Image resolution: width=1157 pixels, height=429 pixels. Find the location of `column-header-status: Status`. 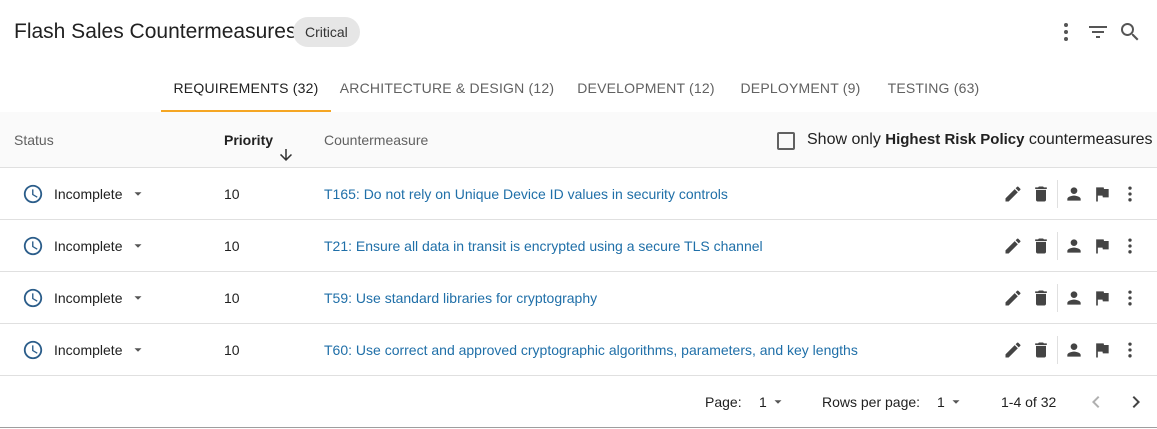

column-header-status: Status is located at coordinates (34, 140).